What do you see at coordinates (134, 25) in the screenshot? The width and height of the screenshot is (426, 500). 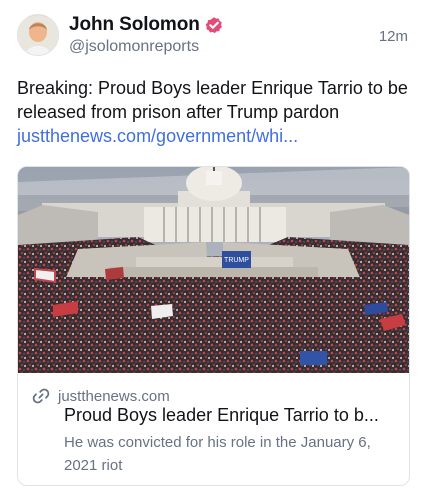 I see `author-name: John Solomon` at bounding box center [134, 25].